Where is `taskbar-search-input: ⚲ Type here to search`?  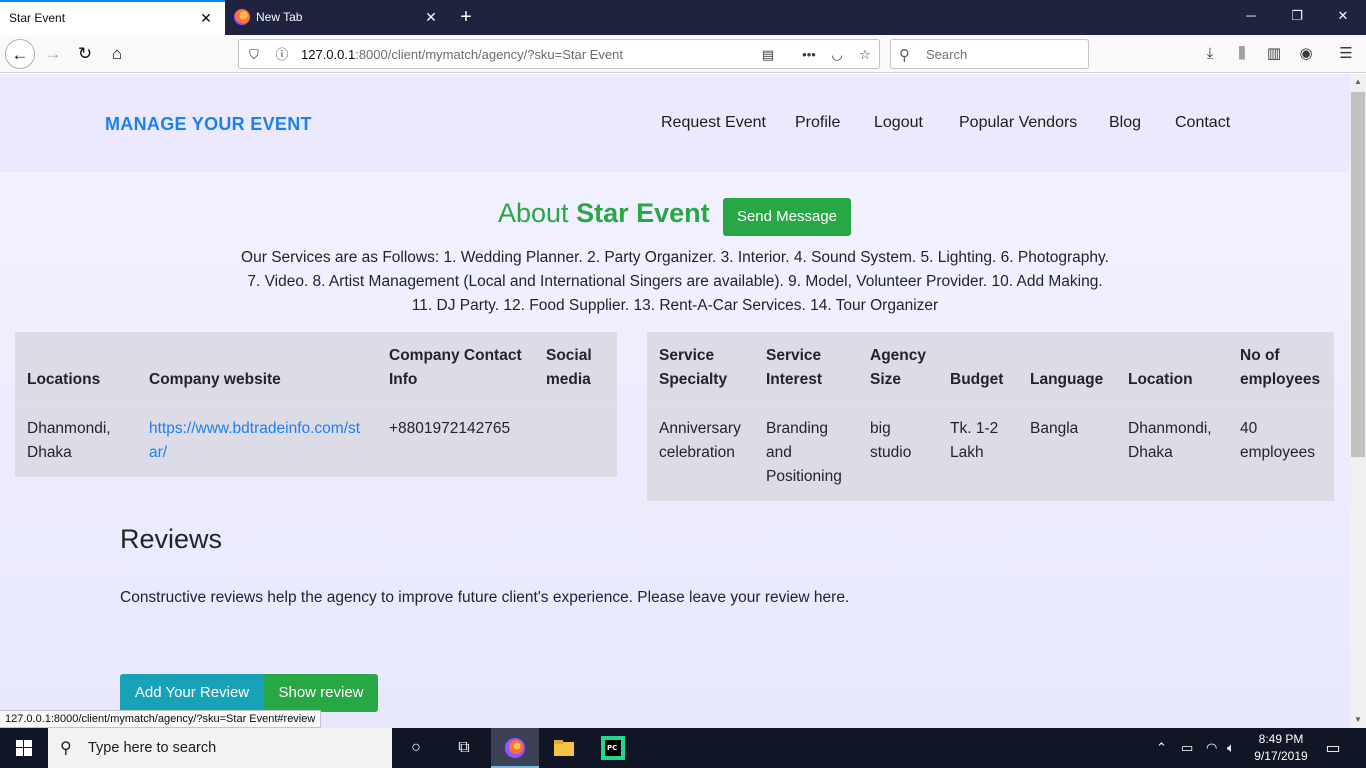 taskbar-search-input: ⚲ Type here to search is located at coordinates (220, 748).